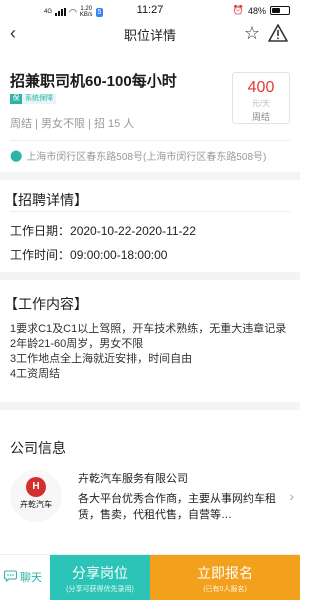 This screenshot has width=320, height=600. Describe the element at coordinates (46, 304) in the screenshot. I see `work-content-heading: 【工作内容】` at that location.